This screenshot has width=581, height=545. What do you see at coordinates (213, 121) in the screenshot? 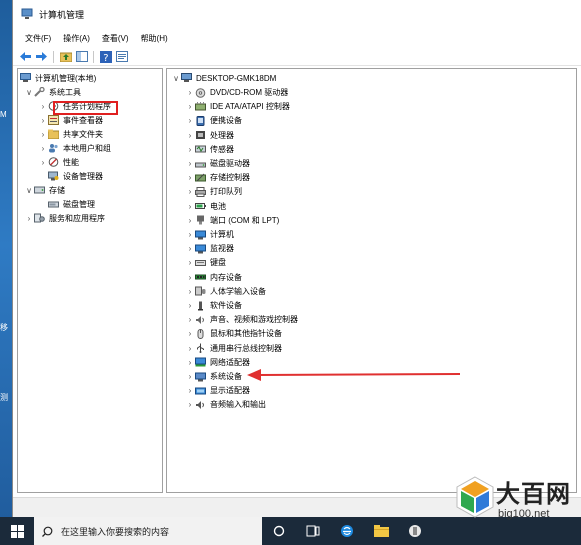
I see `device-category-row: › 便携设备` at bounding box center [213, 121].